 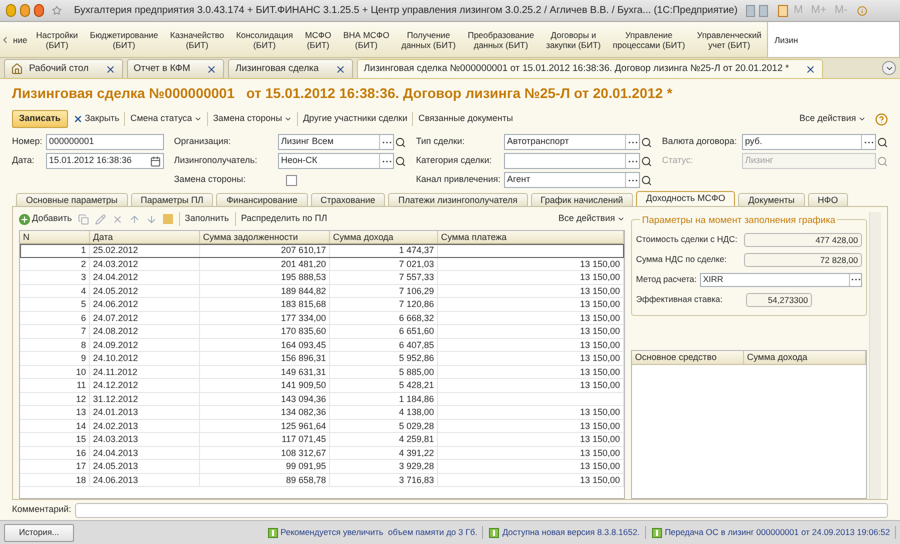 I want to click on column-header: N, so click(x=55, y=237).